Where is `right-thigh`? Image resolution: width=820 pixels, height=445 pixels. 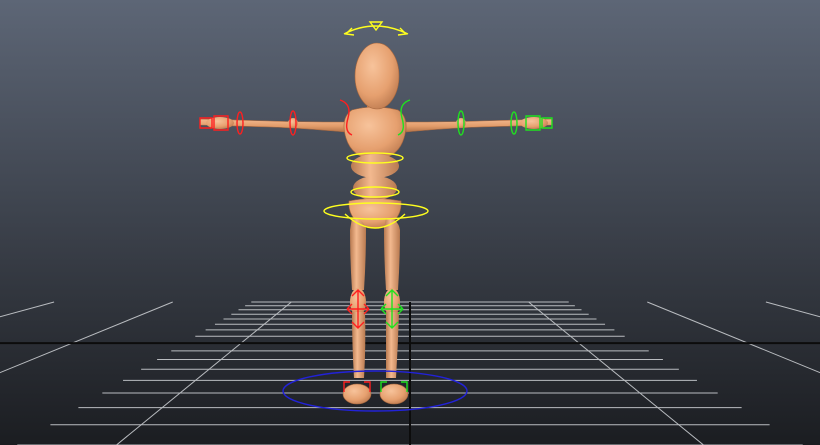 right-thigh is located at coordinates (392, 254).